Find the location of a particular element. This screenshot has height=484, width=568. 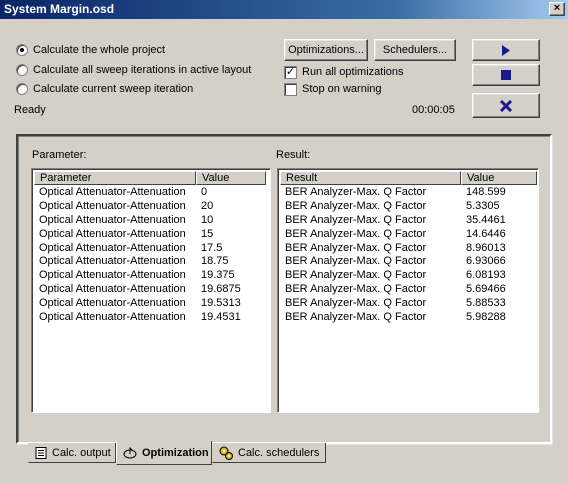

tab-optimization: Optimization is located at coordinates (164, 453).